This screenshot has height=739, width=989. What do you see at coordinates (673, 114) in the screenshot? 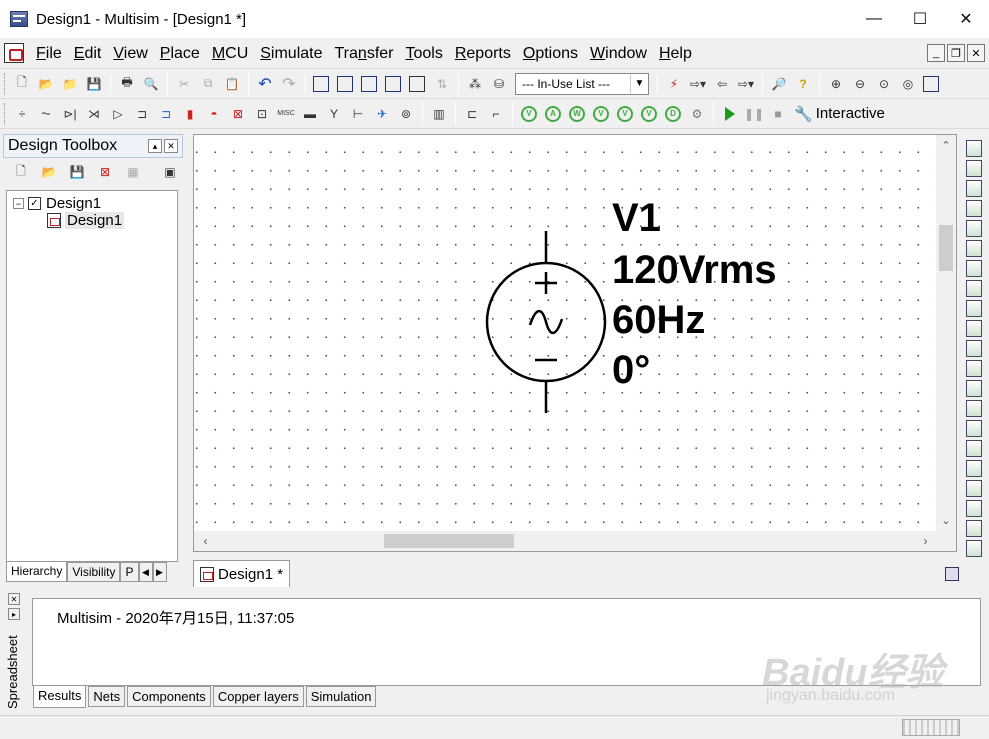
I see `probe-digital-icon: D` at bounding box center [673, 114].